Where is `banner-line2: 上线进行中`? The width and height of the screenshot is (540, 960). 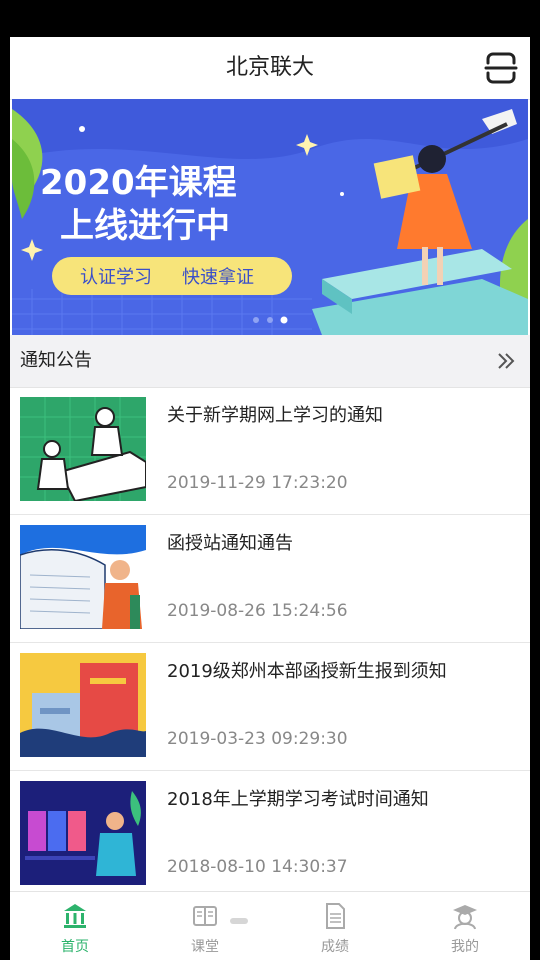 banner-line2: 上线进行中 is located at coordinates (145, 226).